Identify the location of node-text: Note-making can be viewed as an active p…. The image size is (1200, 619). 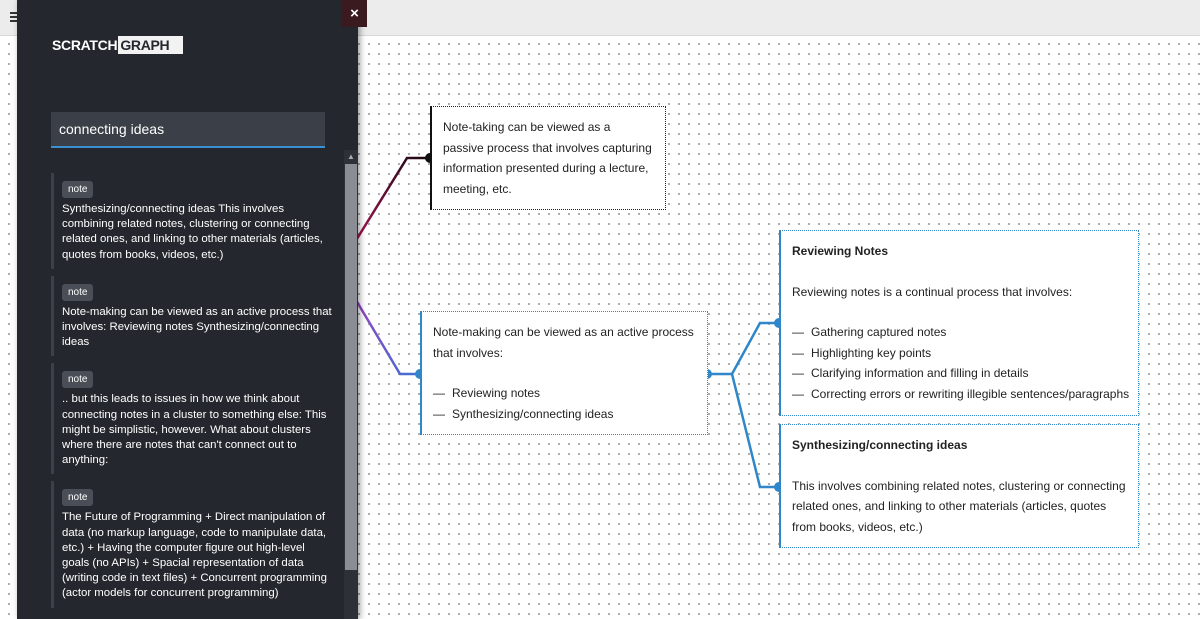
(563, 342).